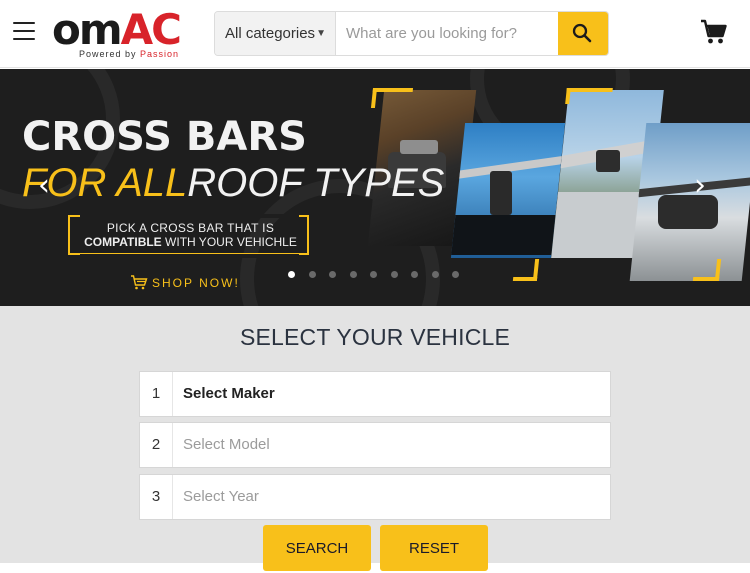  What do you see at coordinates (129, 54) in the screenshot?
I see `logo-tagline: Powered by Passion` at bounding box center [129, 54].